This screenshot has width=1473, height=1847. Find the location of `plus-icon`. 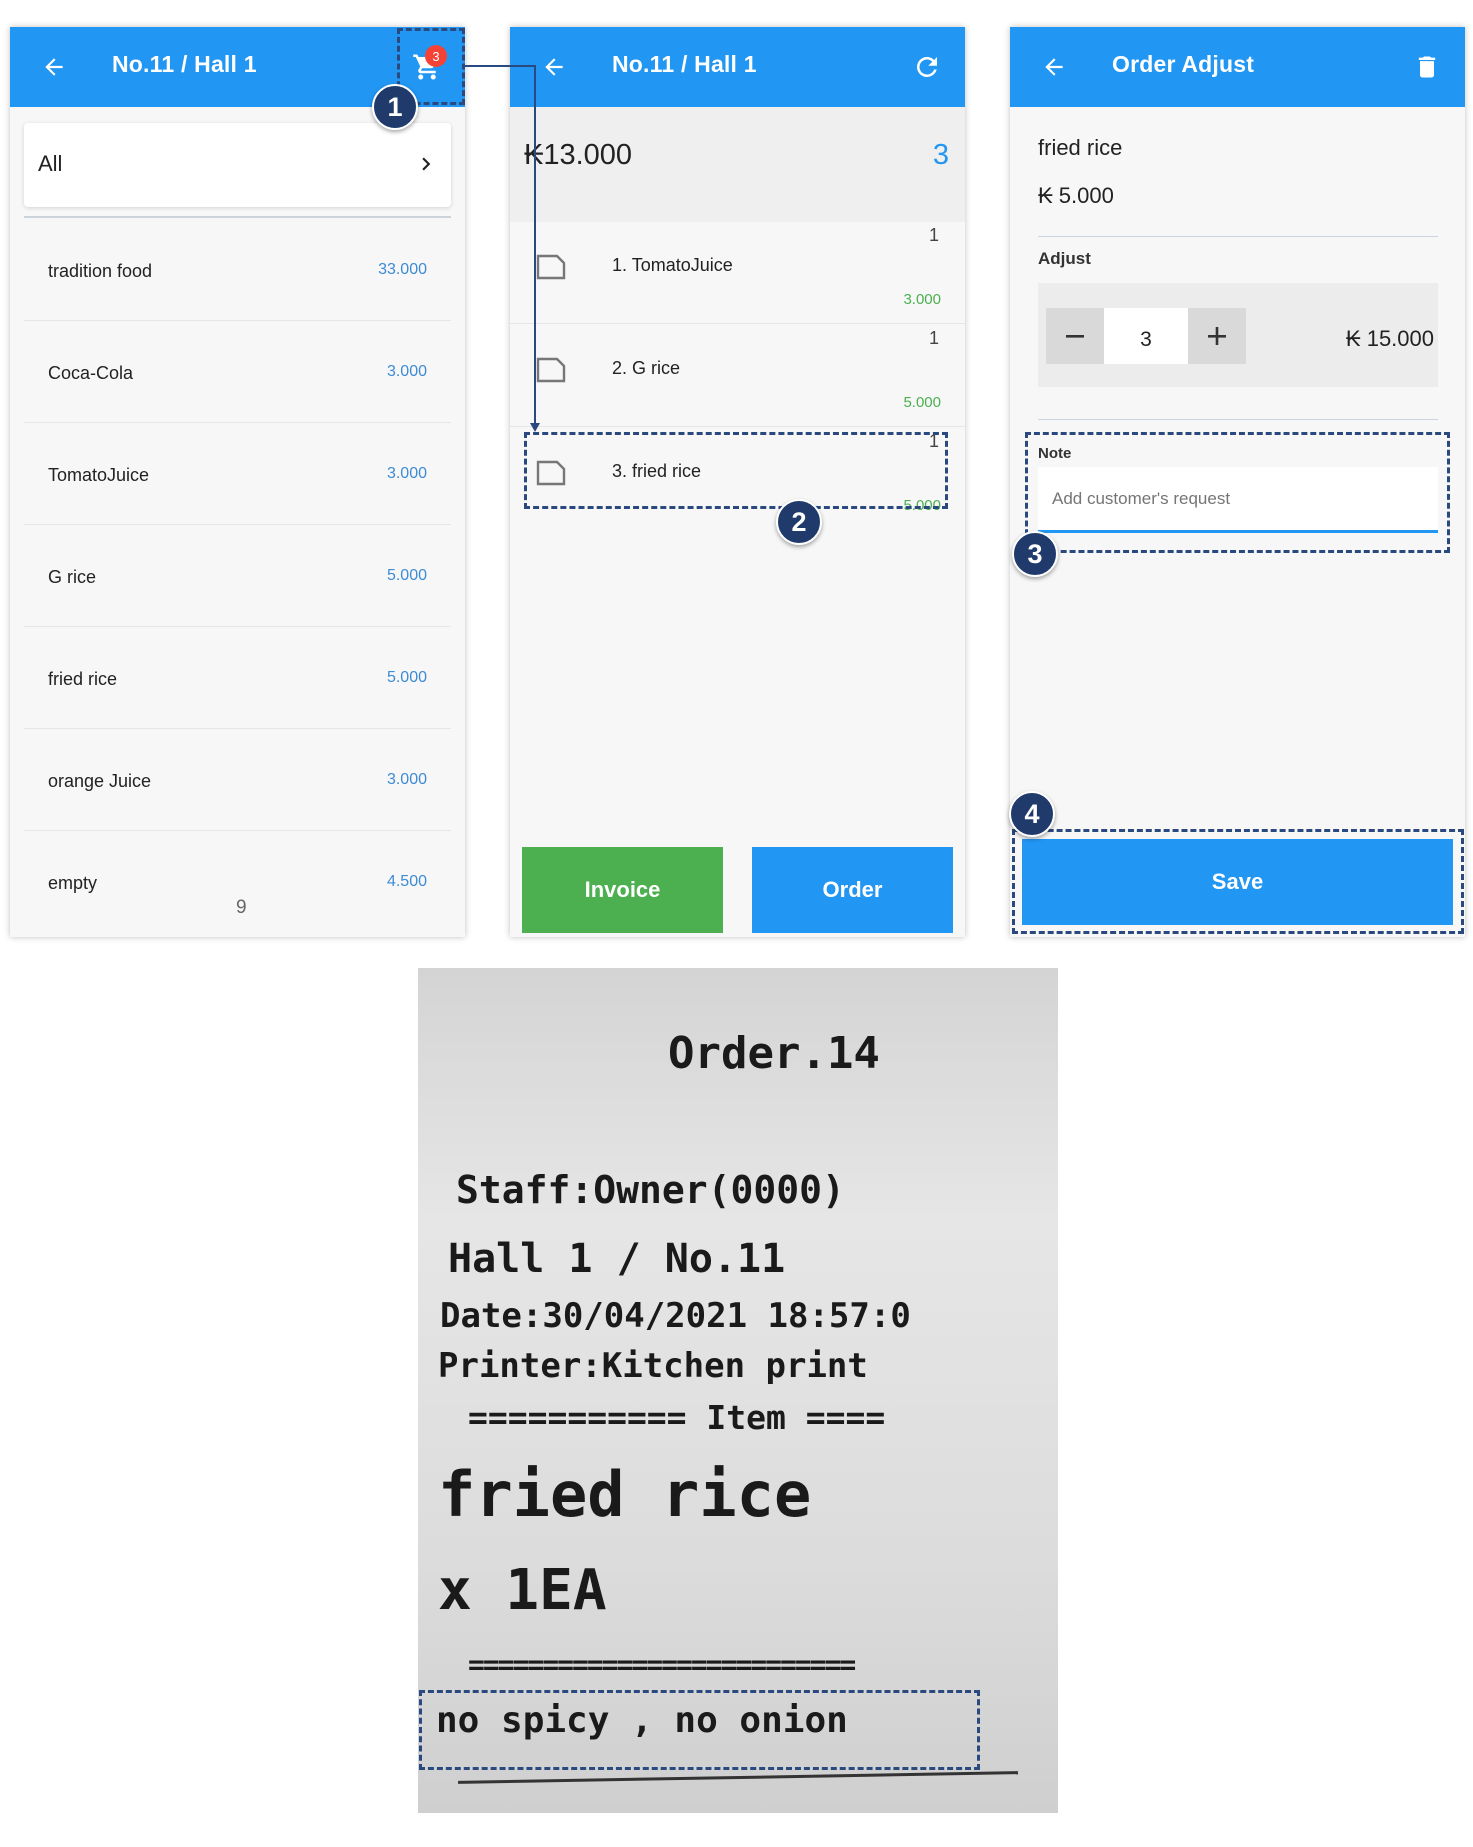

plus-icon is located at coordinates (1217, 336).